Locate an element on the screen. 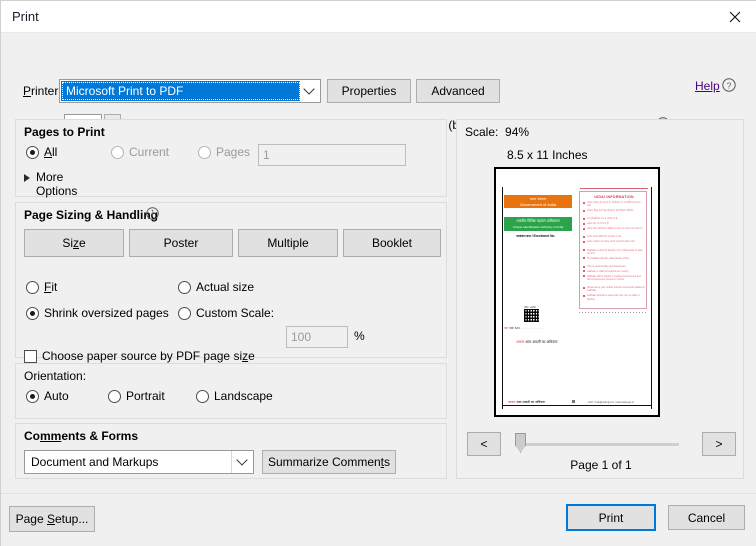 The image size is (756, 546). radio-actual-size-label: Actual size is located at coordinates (225, 287).